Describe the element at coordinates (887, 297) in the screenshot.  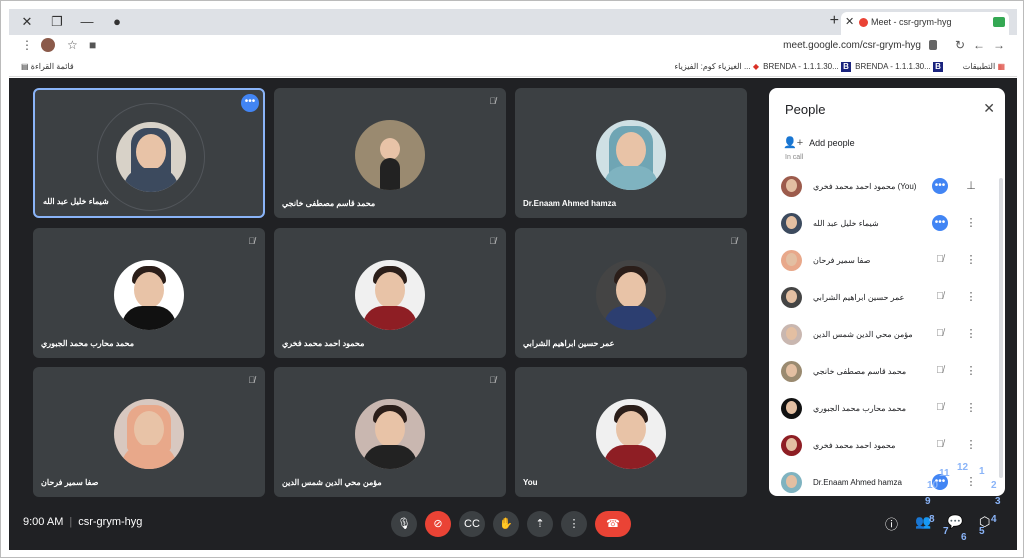
I see `list-item: عمر حسين ابراهيم الشرابي 🎙̸ ⋮` at that location.